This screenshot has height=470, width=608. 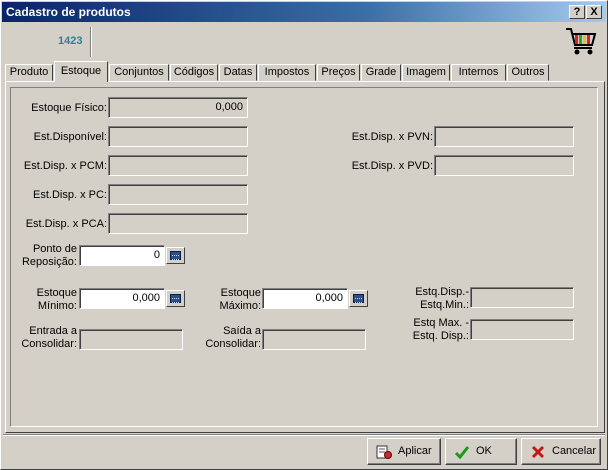 I want to click on cross-icon, so click(x=538, y=452).